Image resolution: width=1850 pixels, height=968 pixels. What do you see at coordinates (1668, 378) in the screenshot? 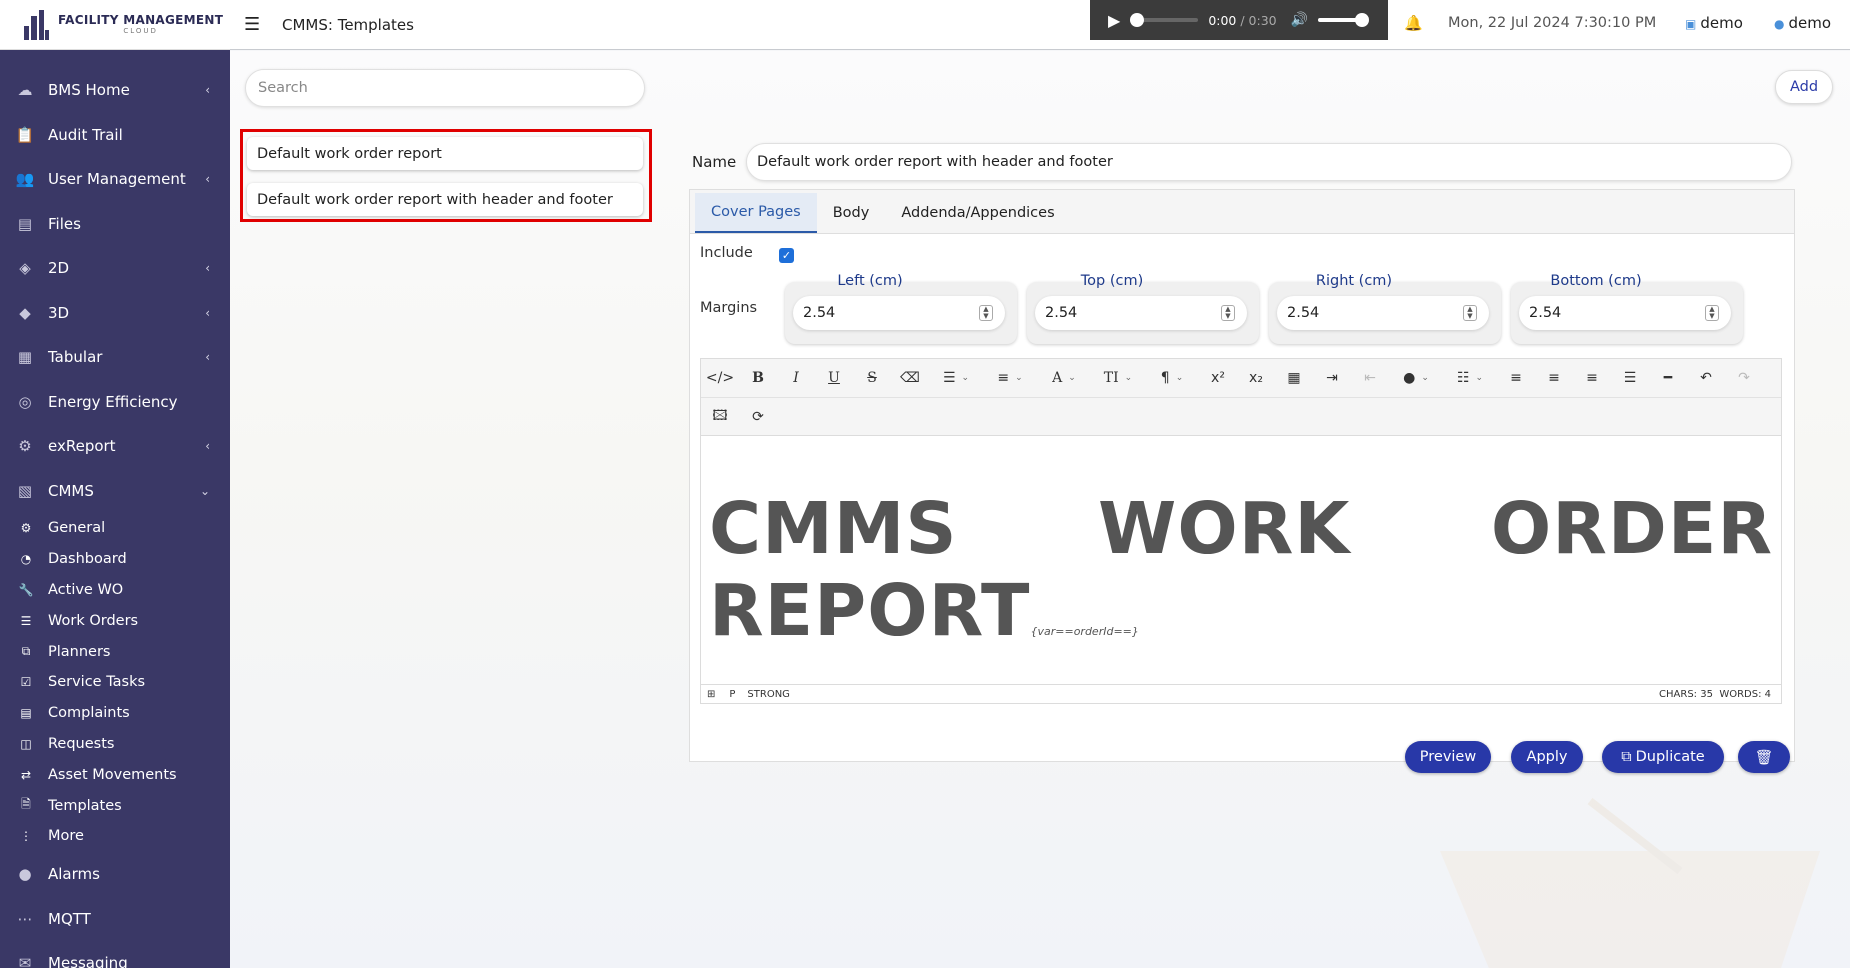
I see `horizontal-rule-icon: ━` at bounding box center [1668, 378].